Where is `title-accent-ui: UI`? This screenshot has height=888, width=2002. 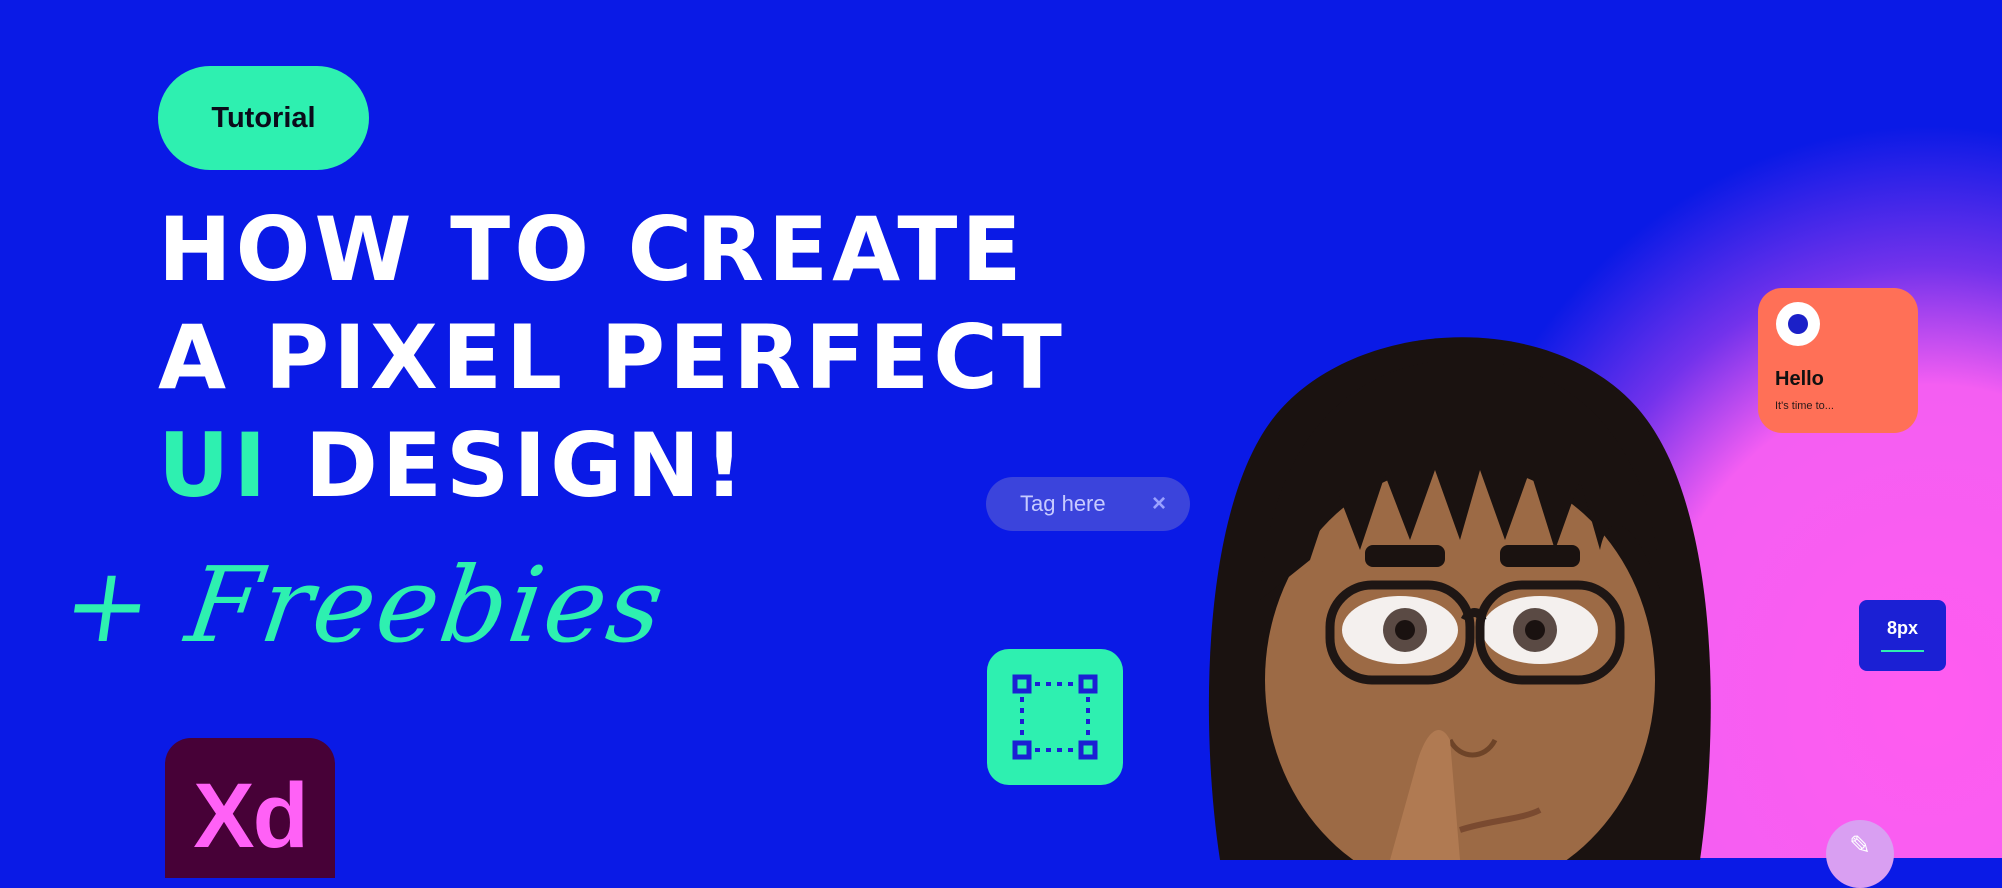
title-accent-ui: UI is located at coordinates (214, 465).